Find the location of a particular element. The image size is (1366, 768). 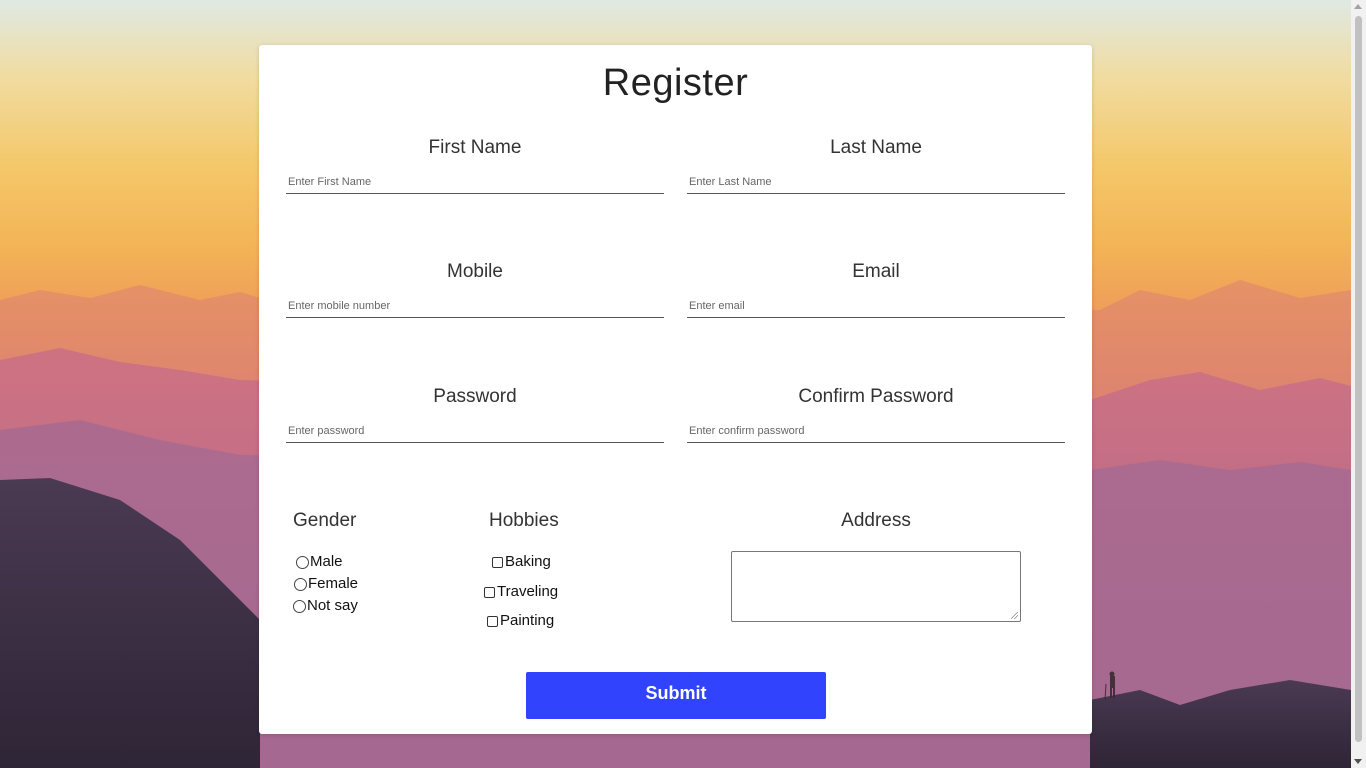

first-name-input is located at coordinates (475, 185).